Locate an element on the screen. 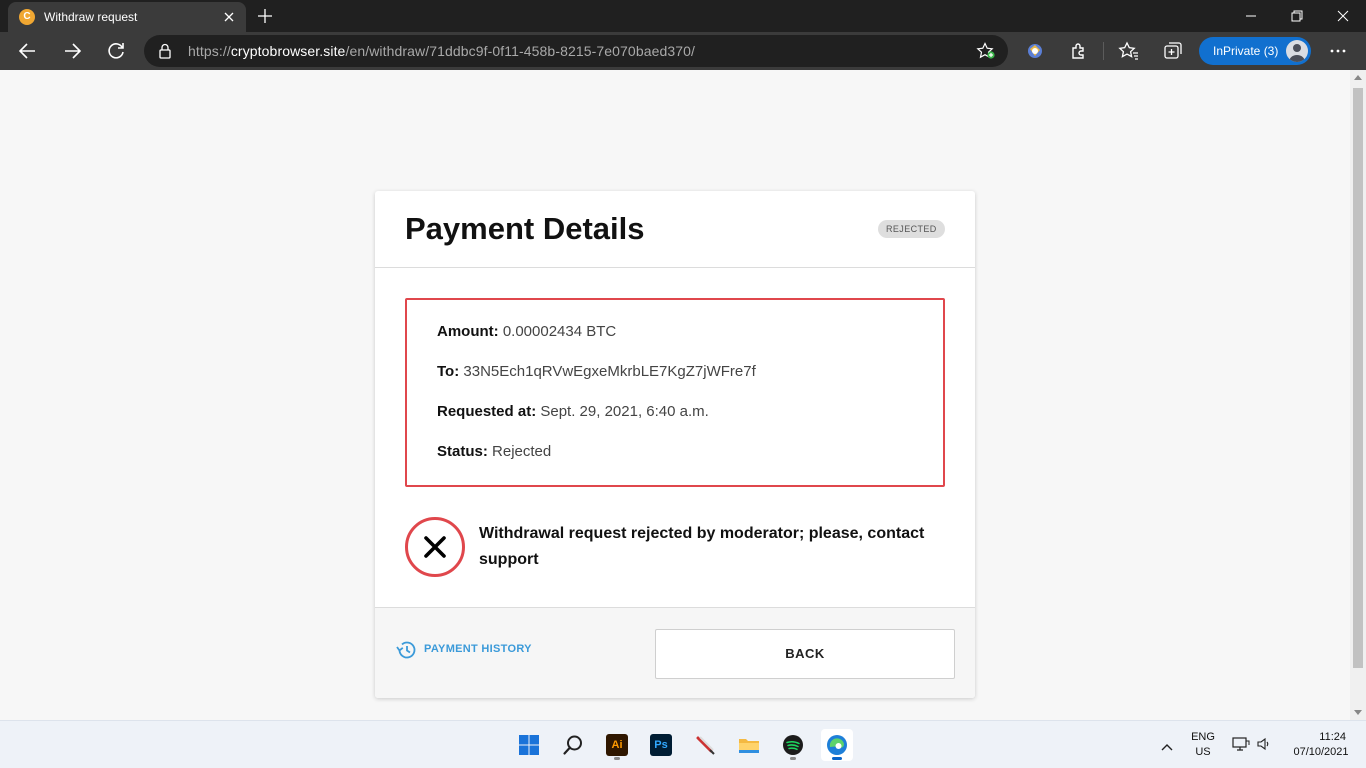  photoshop-icon: Ps is located at coordinates (661, 745).